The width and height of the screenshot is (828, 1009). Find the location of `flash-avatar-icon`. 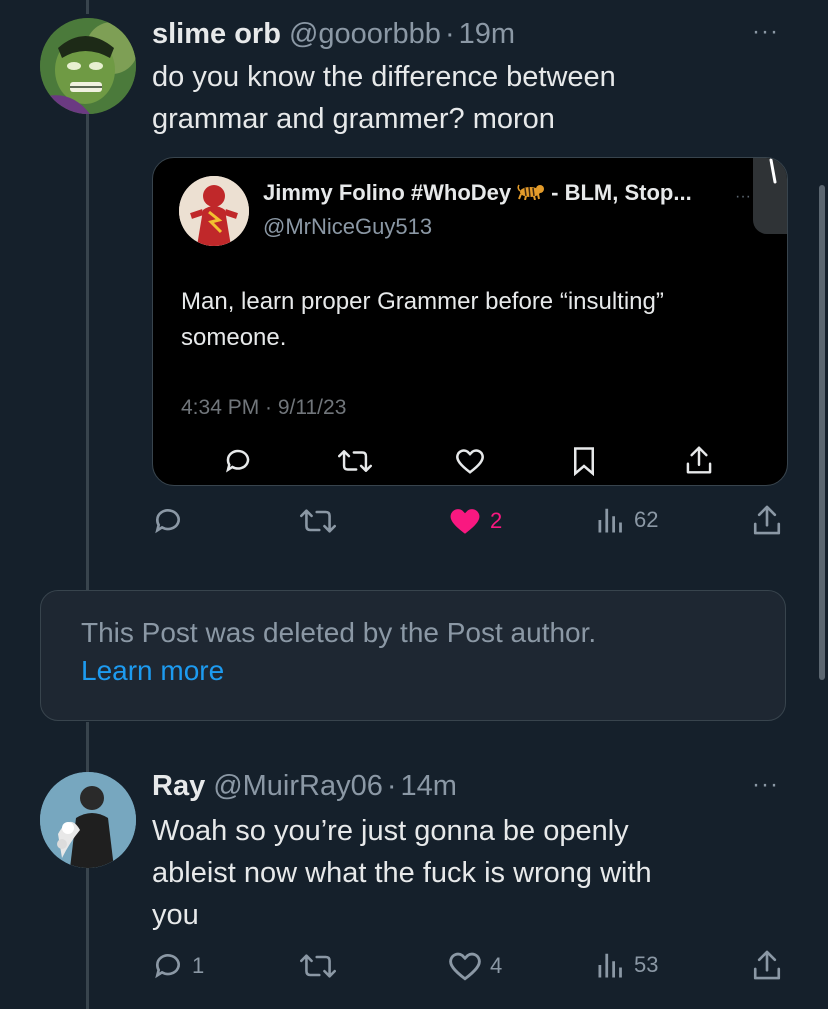

flash-avatar-icon is located at coordinates (214, 211).